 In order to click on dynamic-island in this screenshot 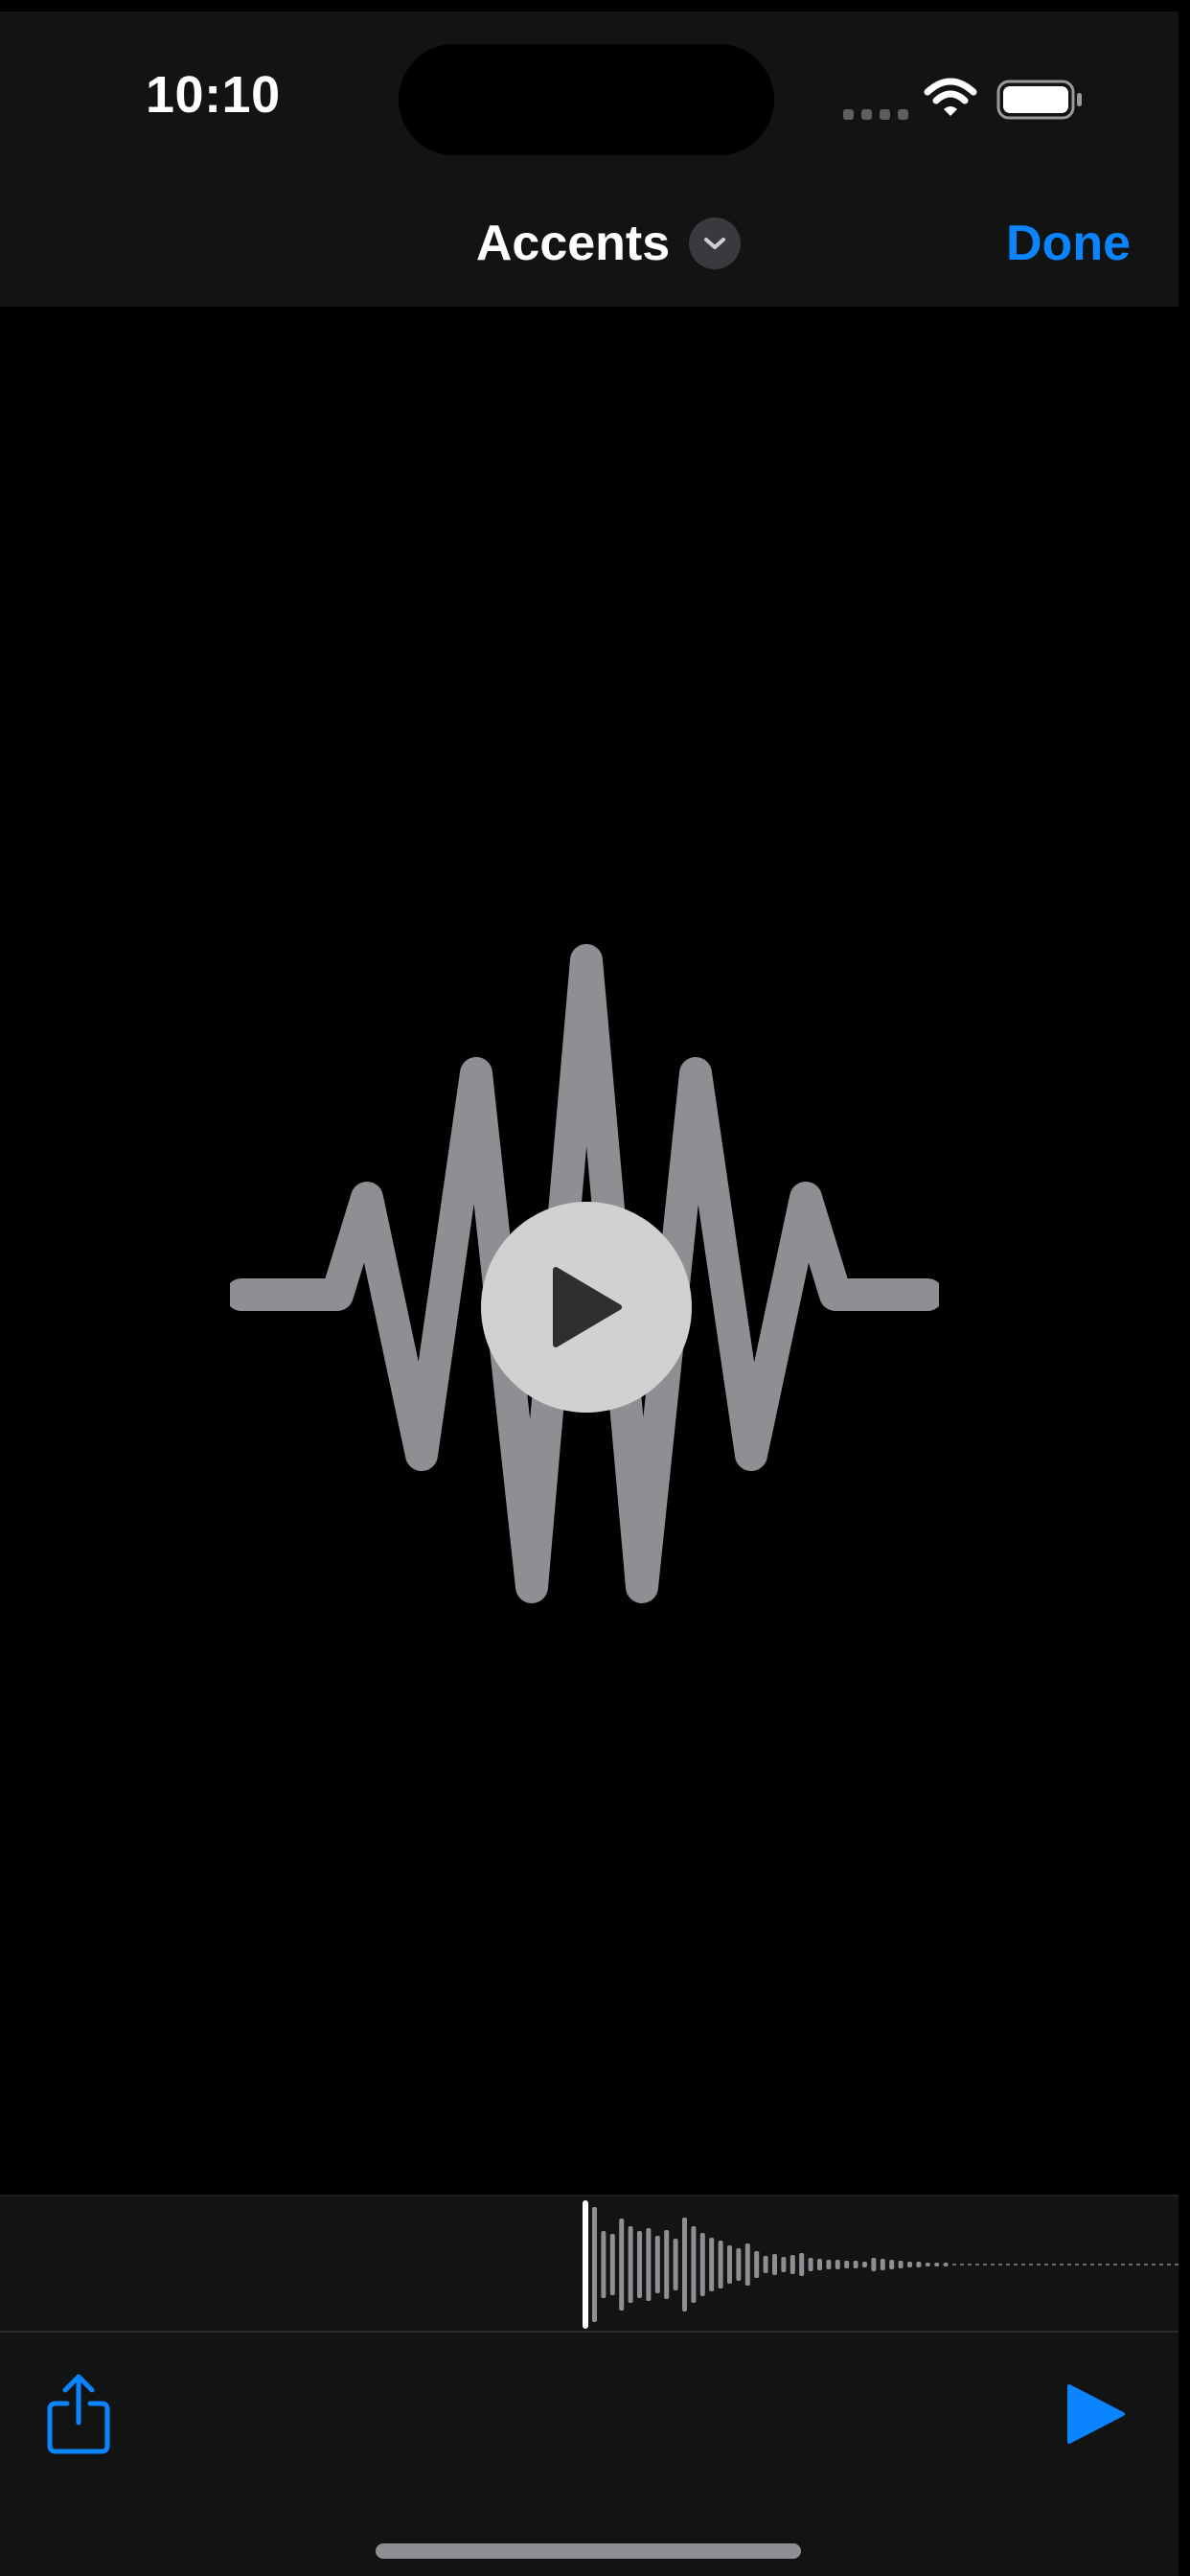, I will do `click(587, 99)`.